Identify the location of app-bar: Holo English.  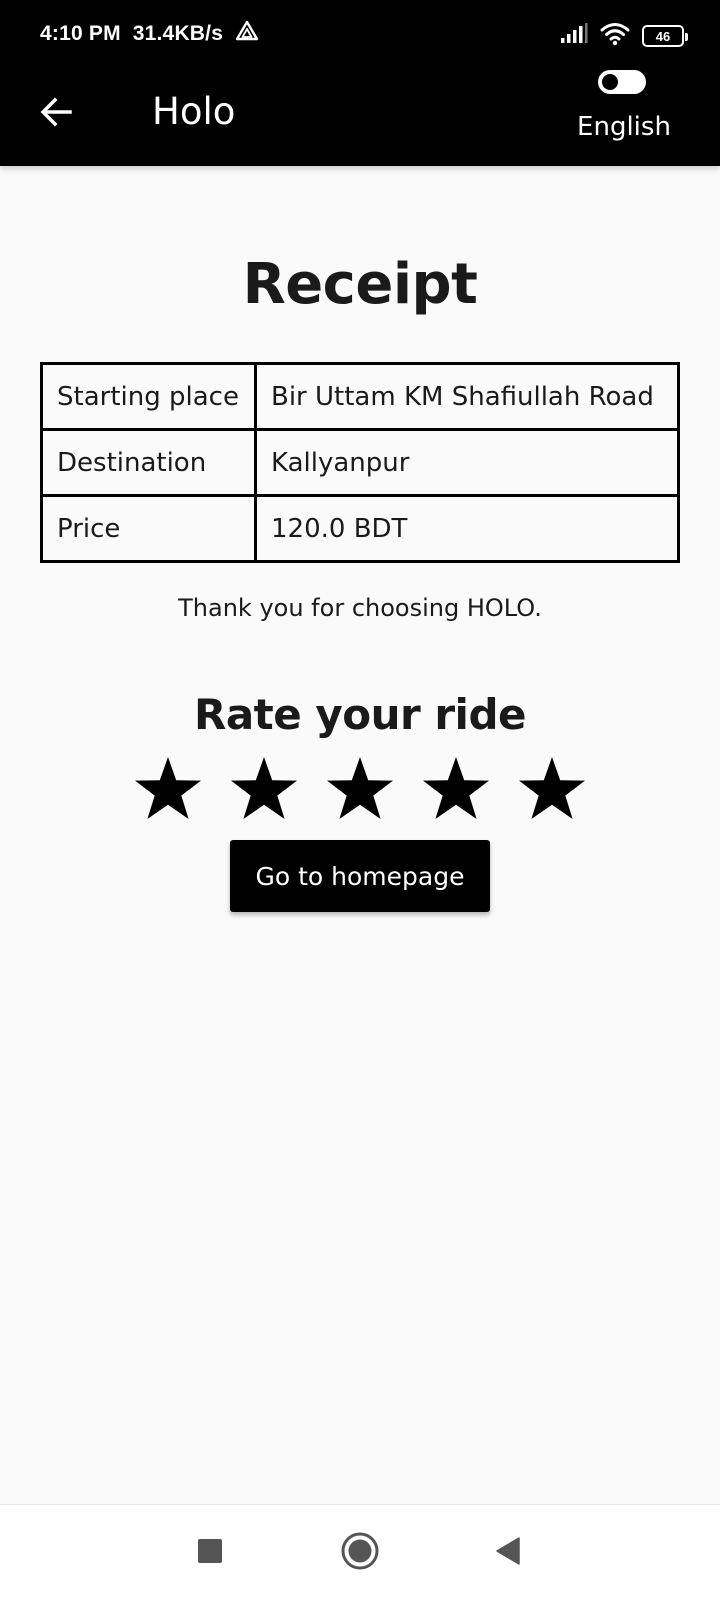
(360, 118).